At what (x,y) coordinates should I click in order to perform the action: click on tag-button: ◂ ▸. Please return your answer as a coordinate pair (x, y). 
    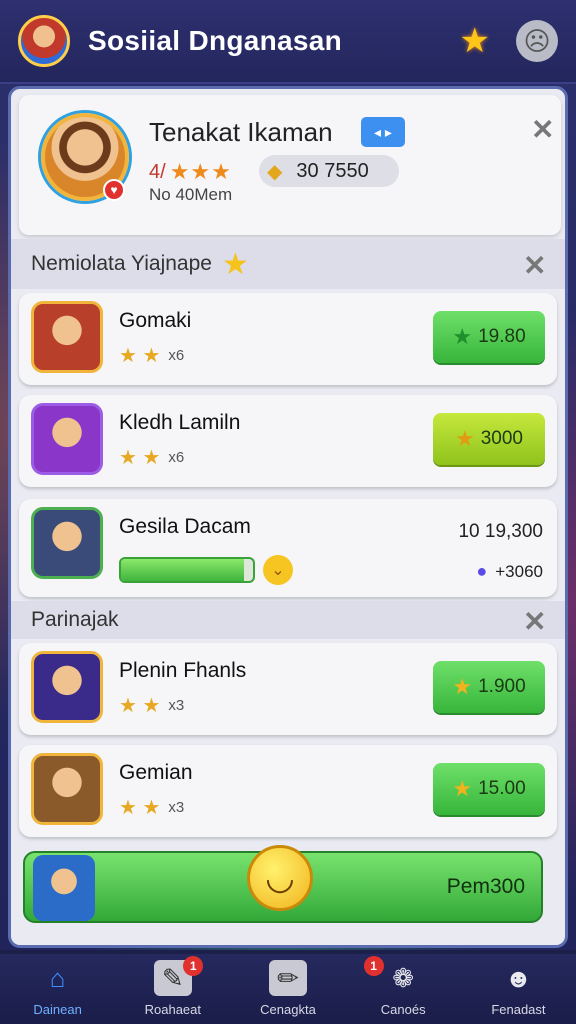
    Looking at the image, I should click on (383, 132).